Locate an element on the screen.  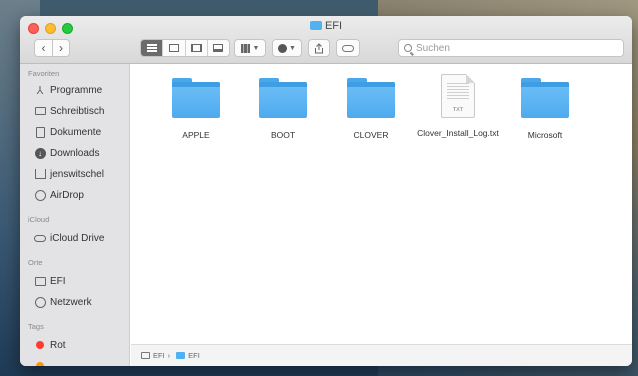
gallery-view-button is located at coordinates (217, 48).